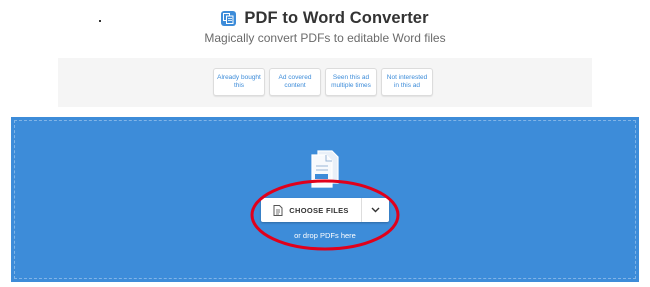 The width and height of the screenshot is (650, 287). I want to click on document-icon, so click(278, 210).